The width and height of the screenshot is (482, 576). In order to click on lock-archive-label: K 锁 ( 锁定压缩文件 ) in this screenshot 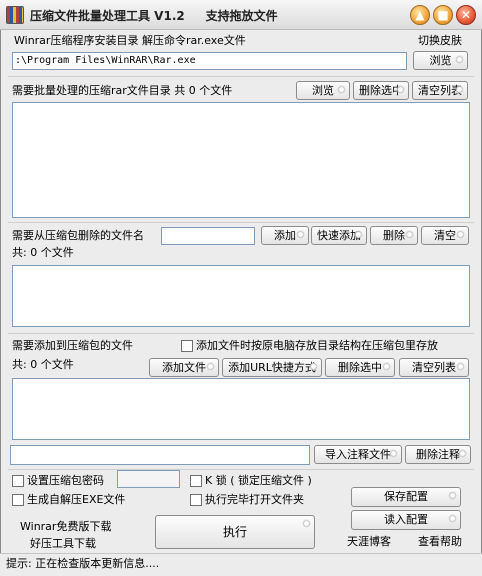, I will do `click(258, 480)`.